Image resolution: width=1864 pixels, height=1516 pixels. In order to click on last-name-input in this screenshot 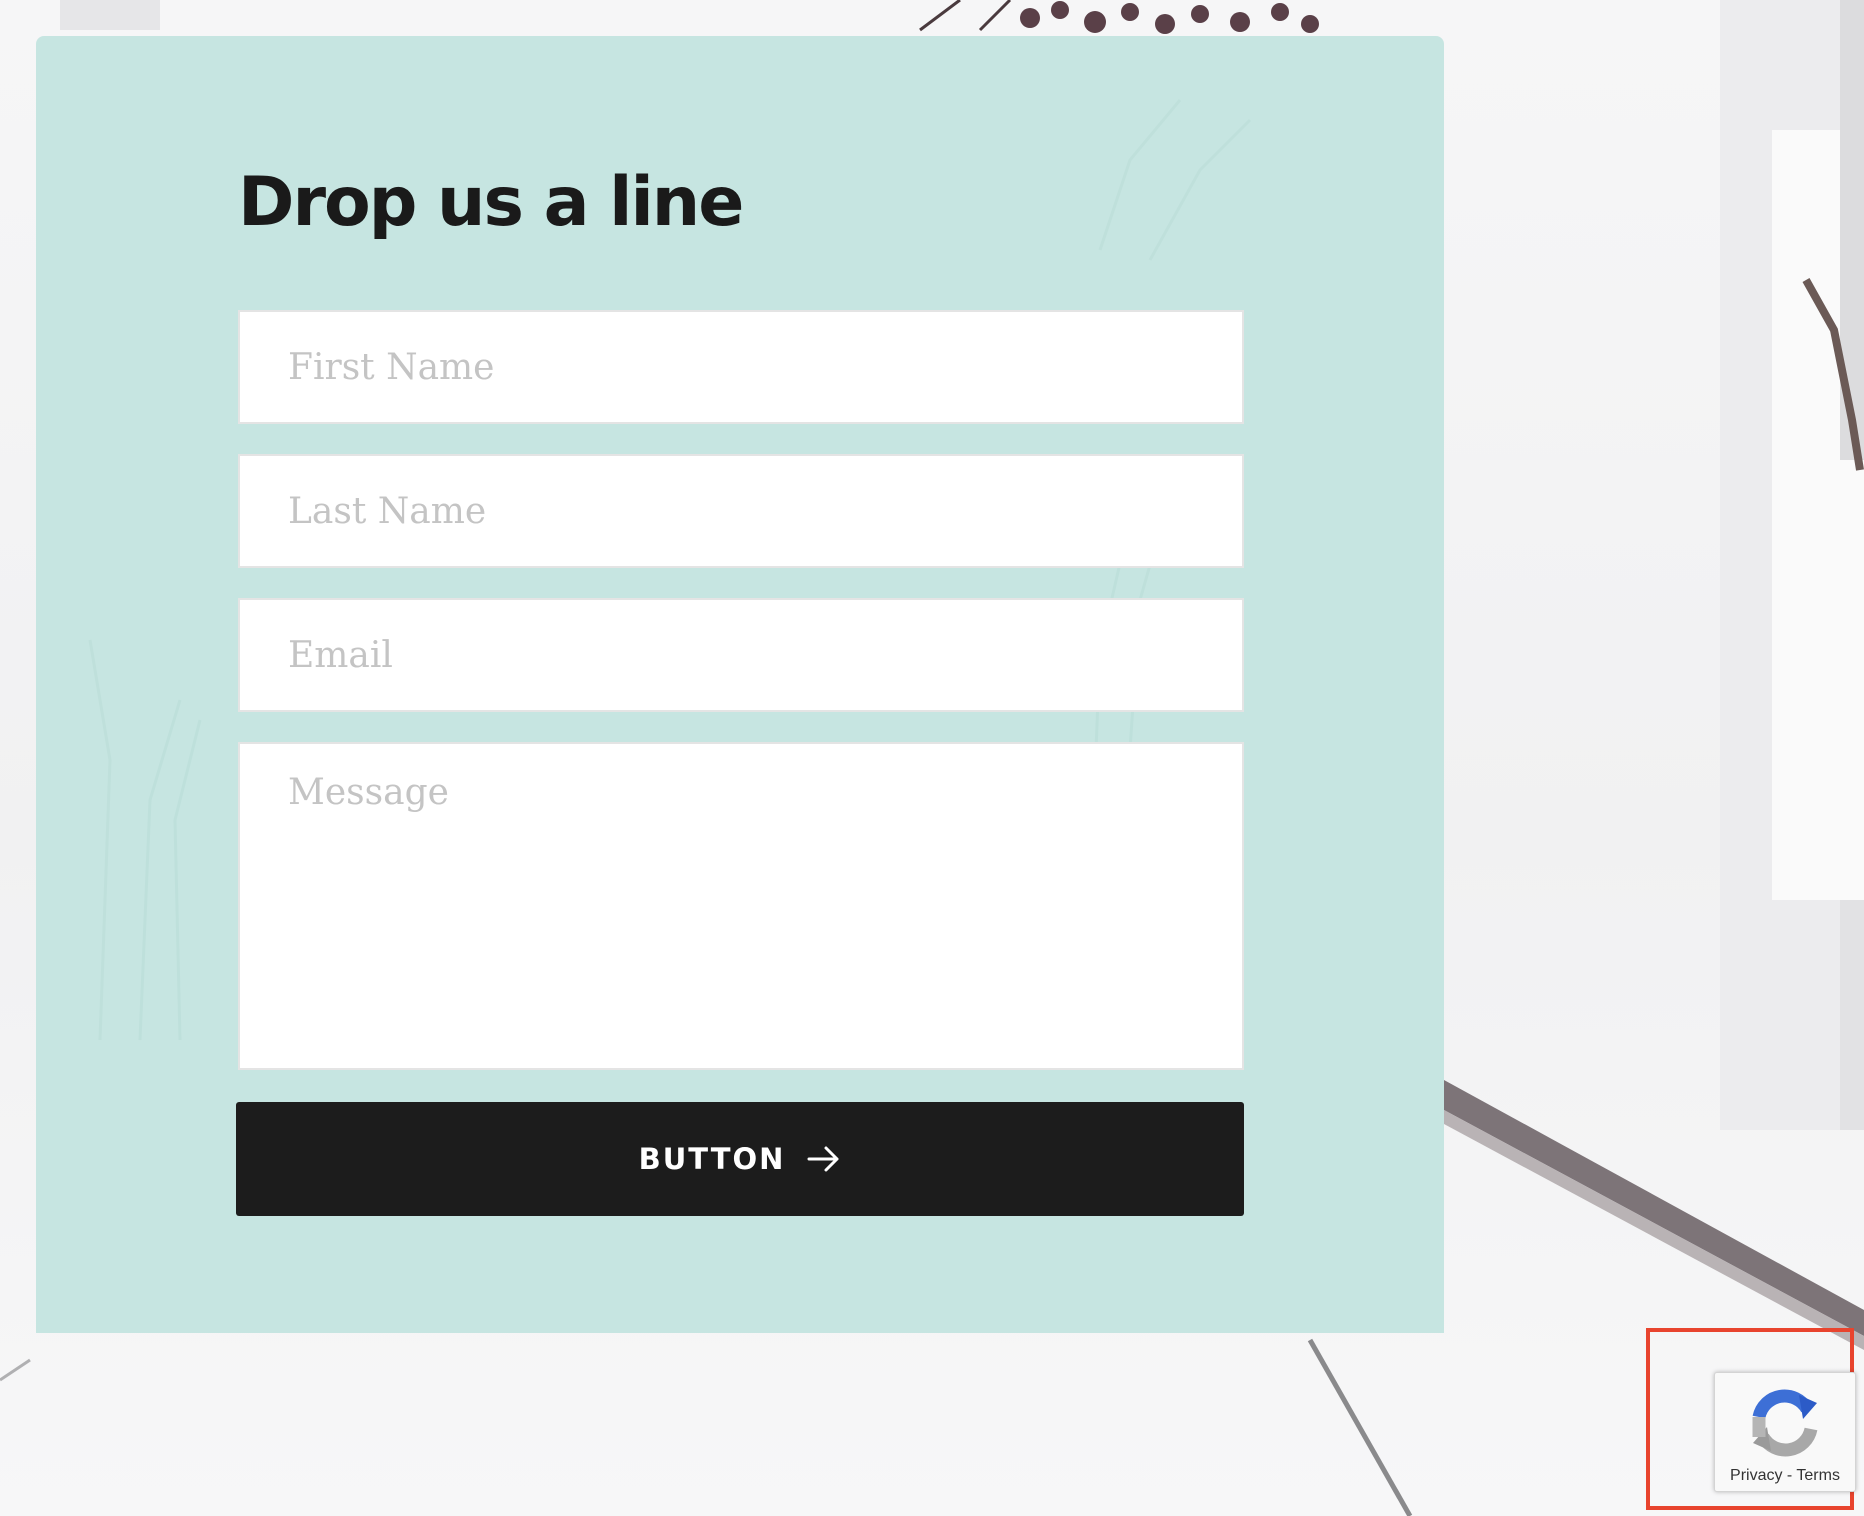, I will do `click(741, 511)`.